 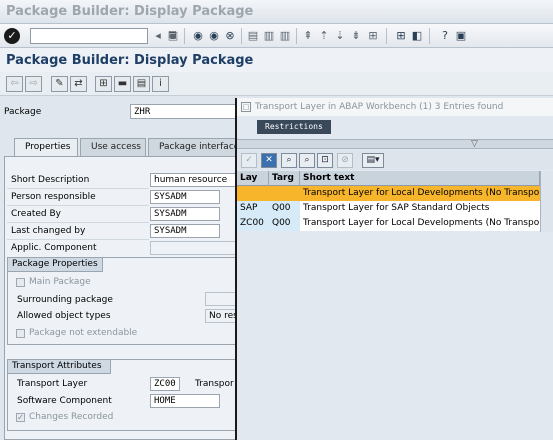 What do you see at coordinates (103, 36) in the screenshot?
I see `command-field: ▤` at bounding box center [103, 36].